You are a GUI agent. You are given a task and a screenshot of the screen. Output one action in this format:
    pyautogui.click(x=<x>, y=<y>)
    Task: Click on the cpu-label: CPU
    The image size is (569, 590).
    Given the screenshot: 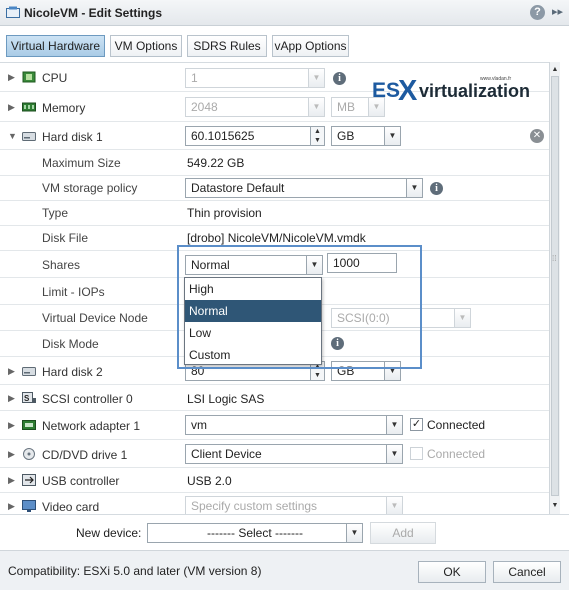 What is the action you would take?
    pyautogui.click(x=55, y=78)
    